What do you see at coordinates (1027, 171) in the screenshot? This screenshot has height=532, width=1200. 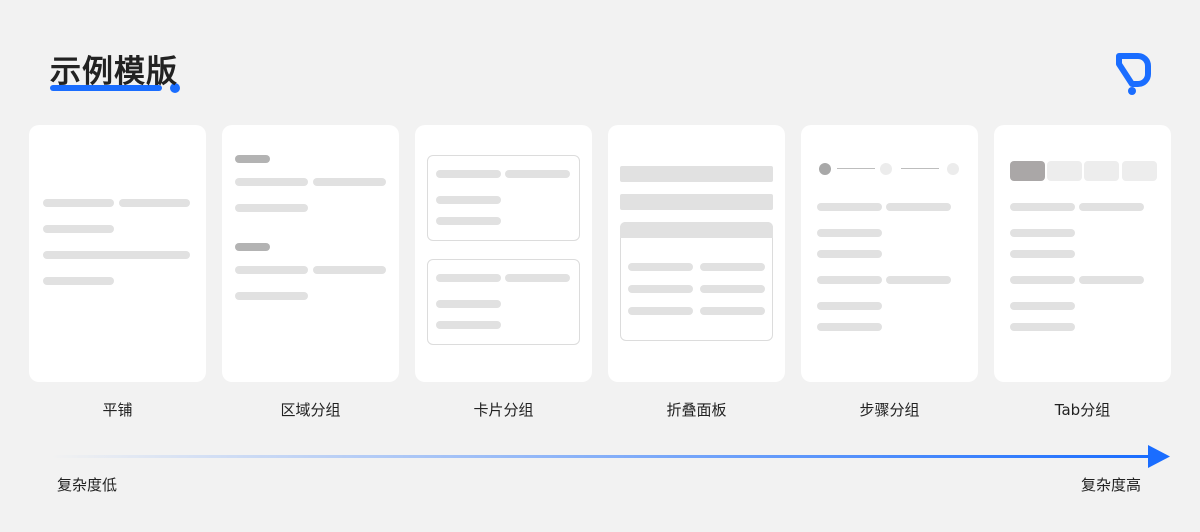 I see `tab-placeholder-active` at bounding box center [1027, 171].